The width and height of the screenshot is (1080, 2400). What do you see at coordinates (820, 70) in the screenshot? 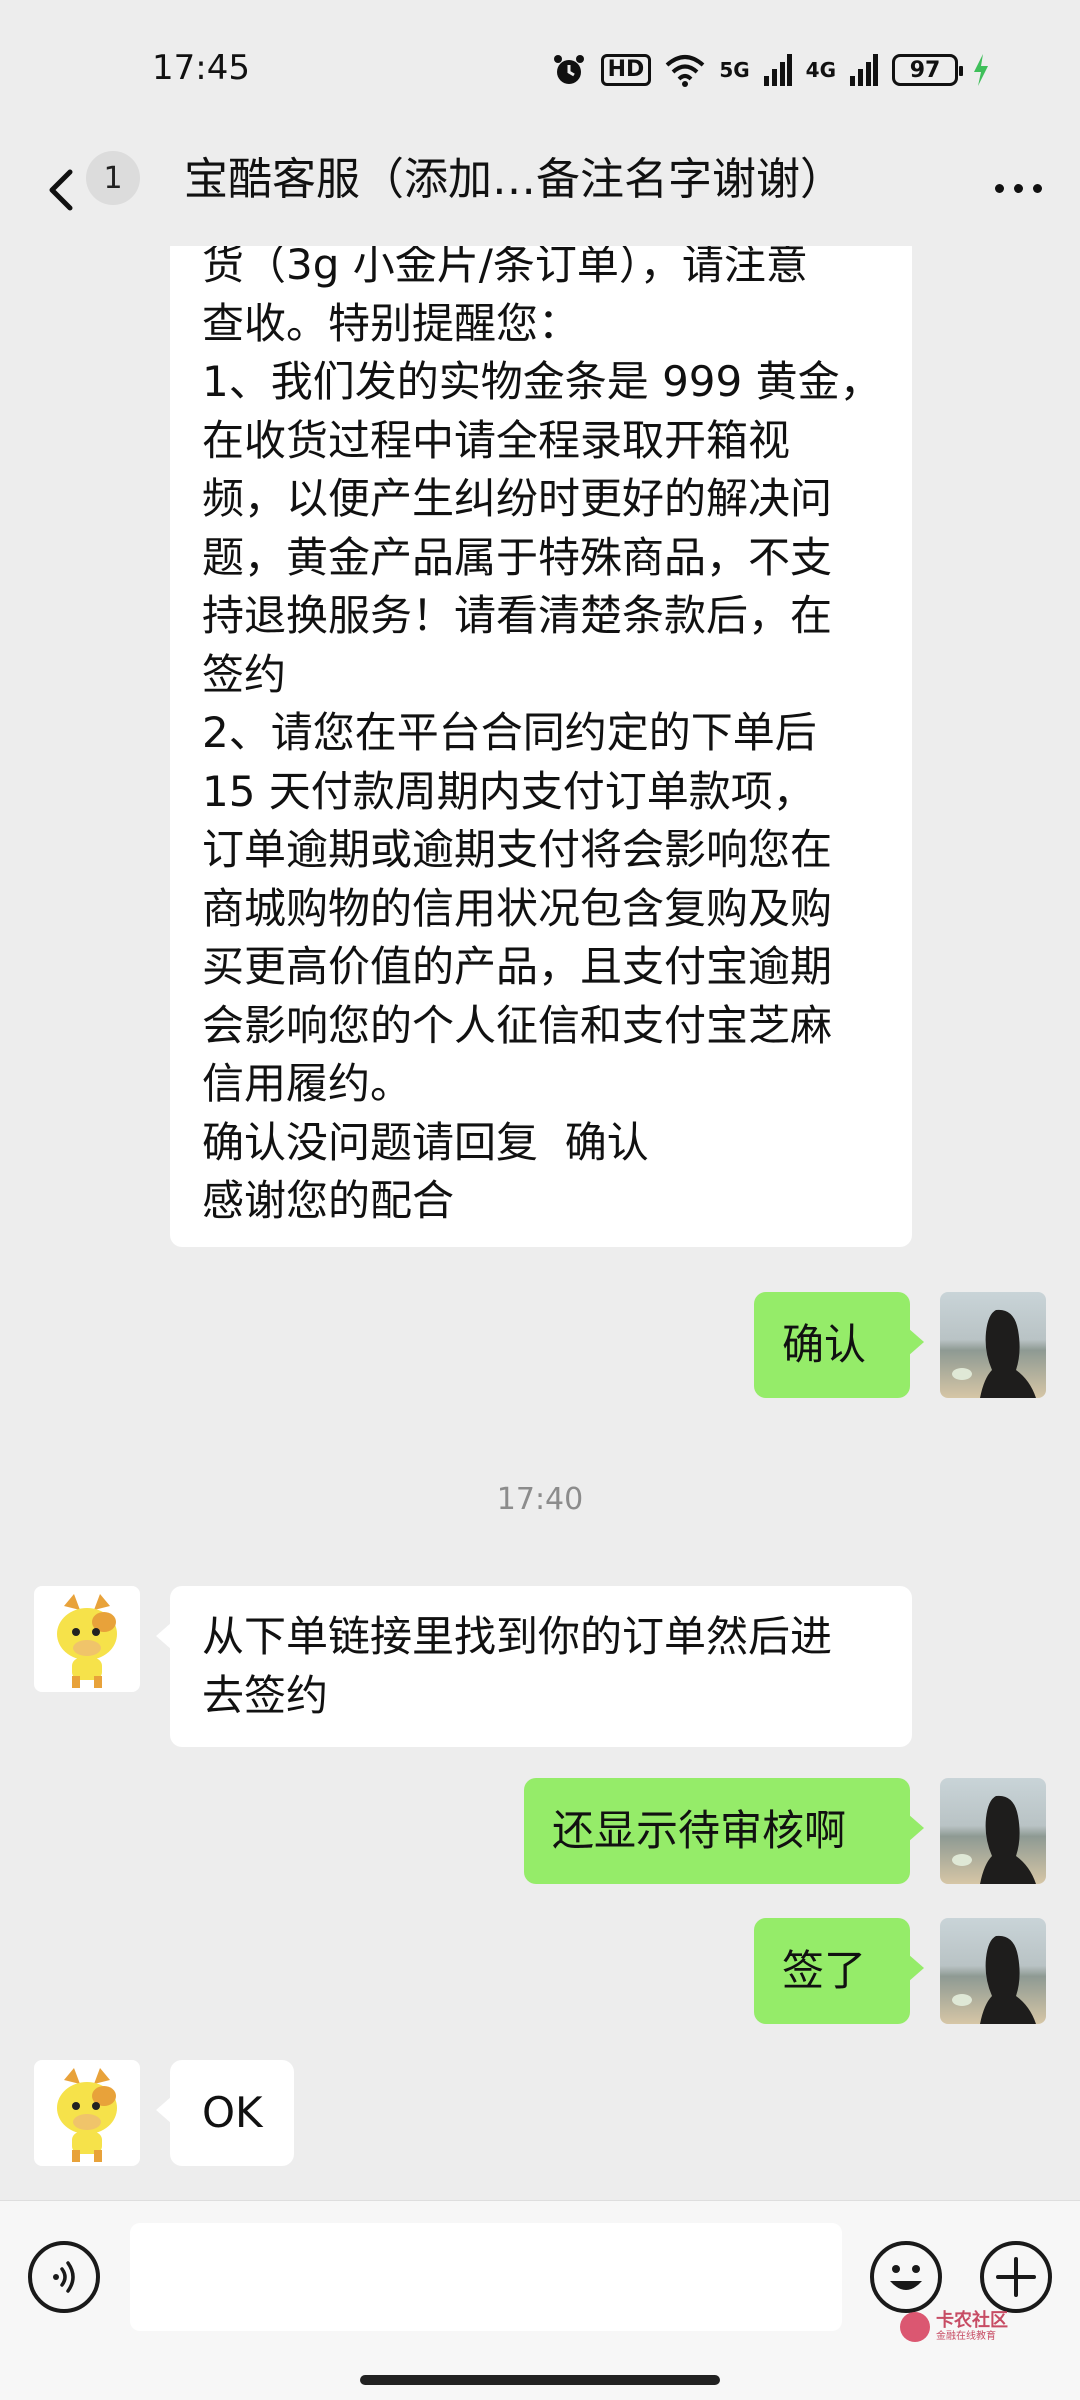
I see `4g-signal-icon: 4G` at bounding box center [820, 70].